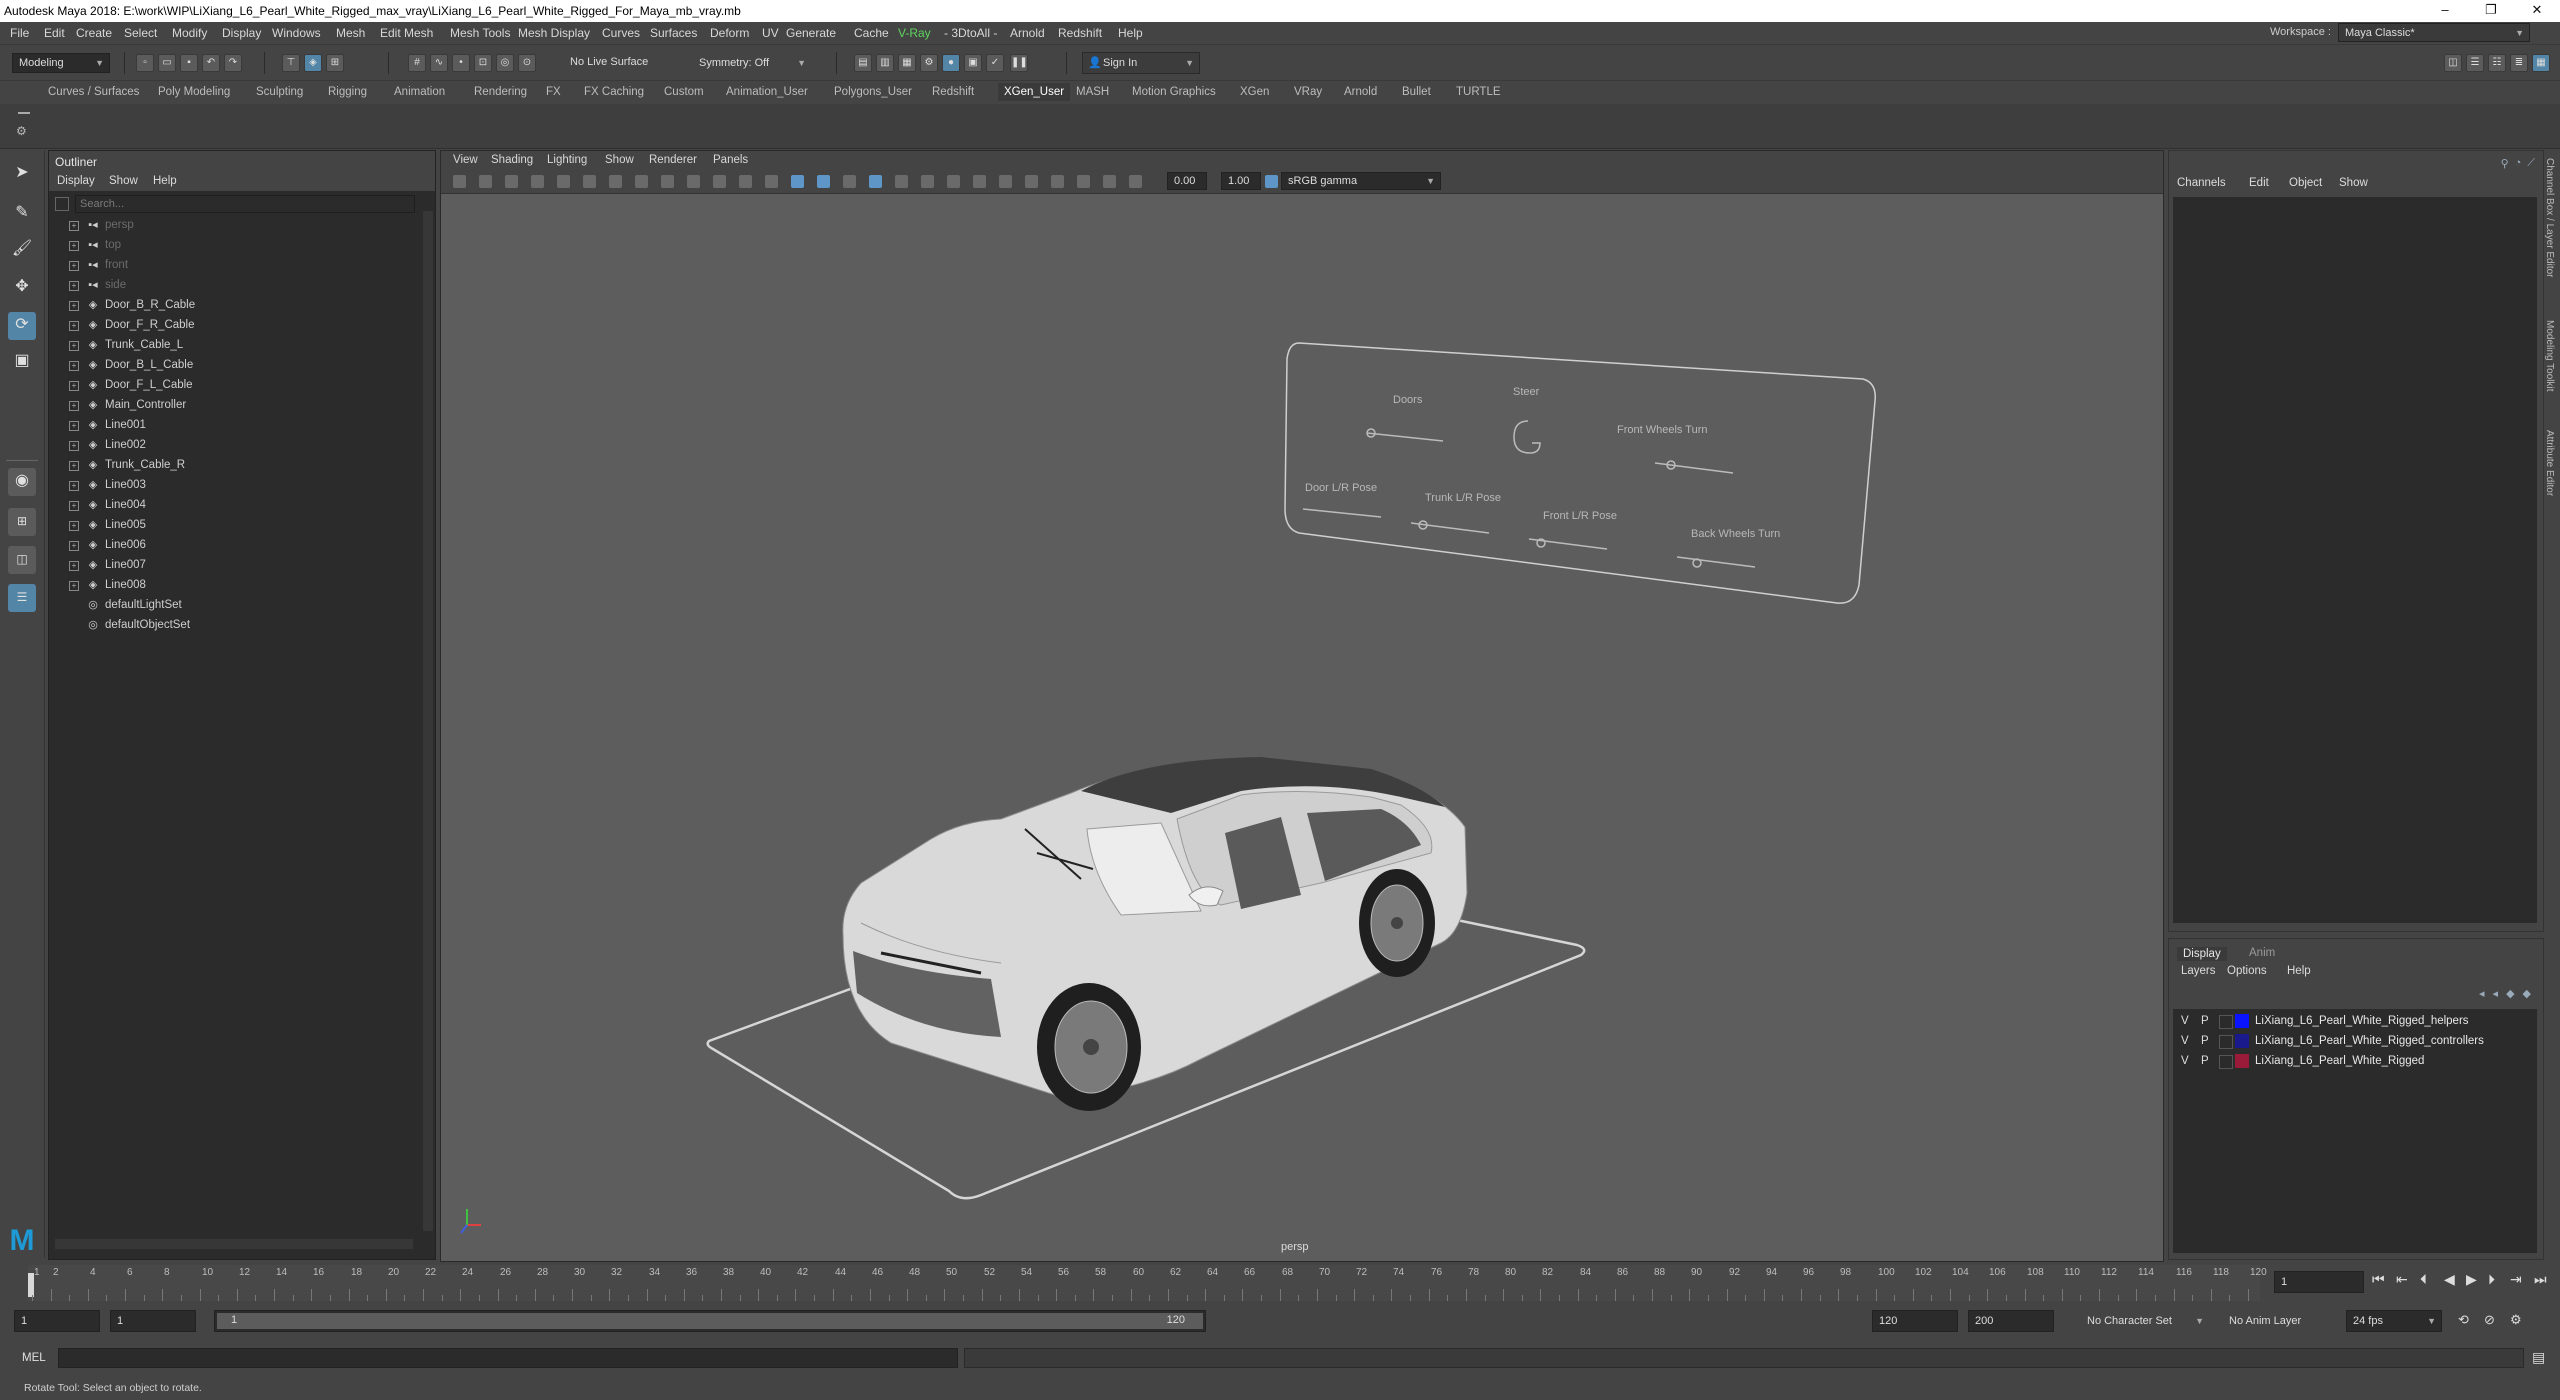  What do you see at coordinates (553, 92) in the screenshot?
I see `shelf-tab-fx: FX` at bounding box center [553, 92].